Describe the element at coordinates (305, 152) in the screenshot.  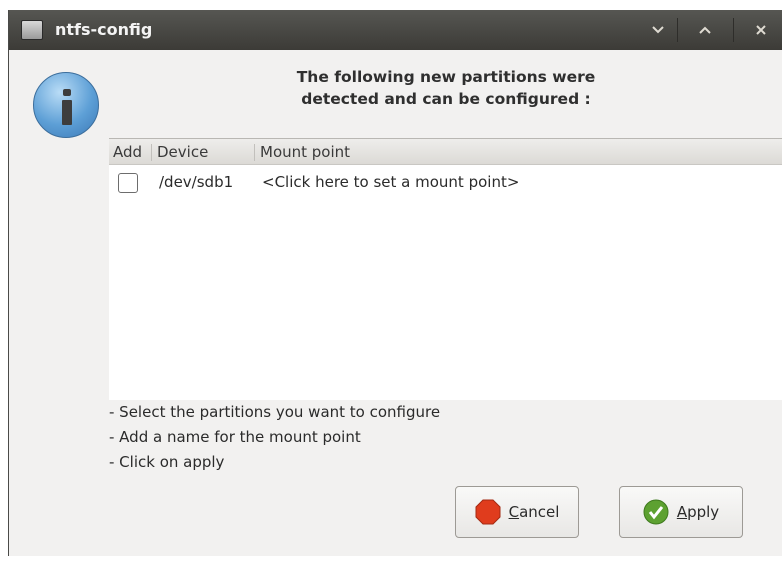
I see `column-header-mount-point: Mount point` at that location.